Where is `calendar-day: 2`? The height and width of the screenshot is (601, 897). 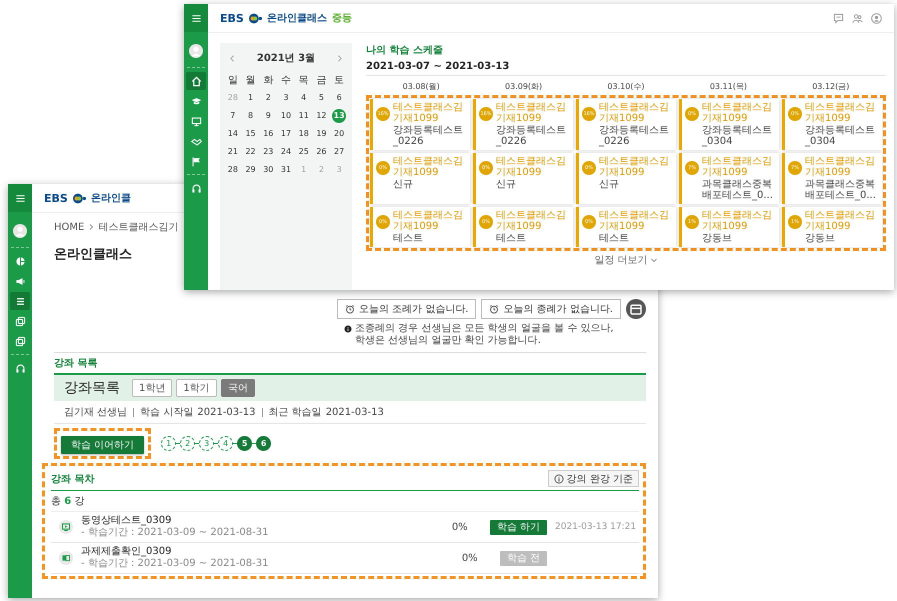 calendar-day: 2 is located at coordinates (268, 98).